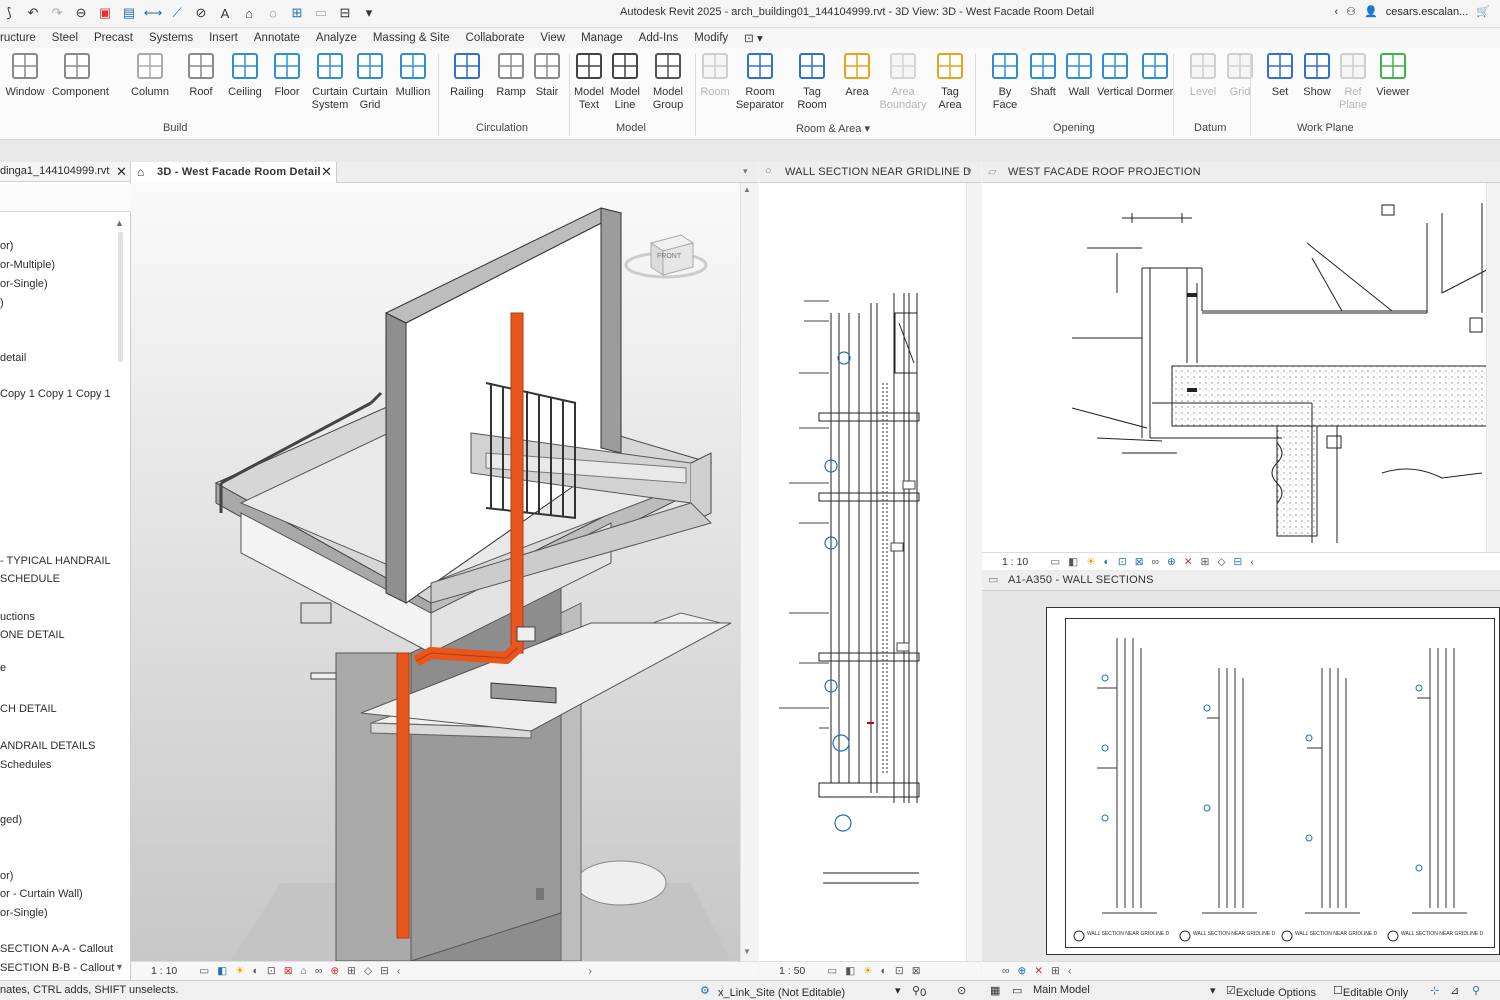  Describe the element at coordinates (164, 971) in the screenshot. I see `scale-value: 1 : 10` at that location.